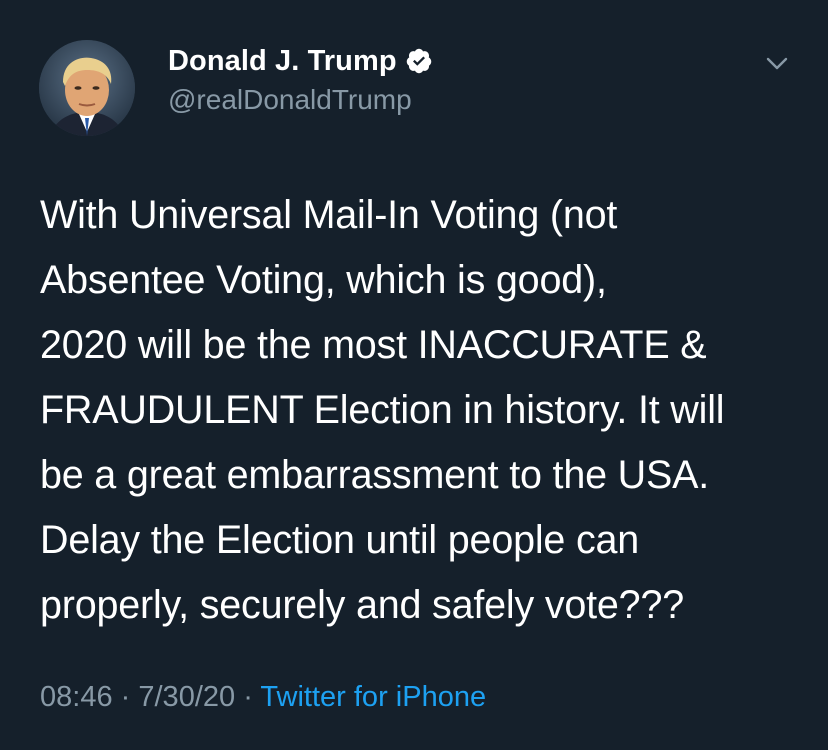 This screenshot has width=828, height=750. I want to click on author-display-name: Donald J. Trump, so click(282, 61).